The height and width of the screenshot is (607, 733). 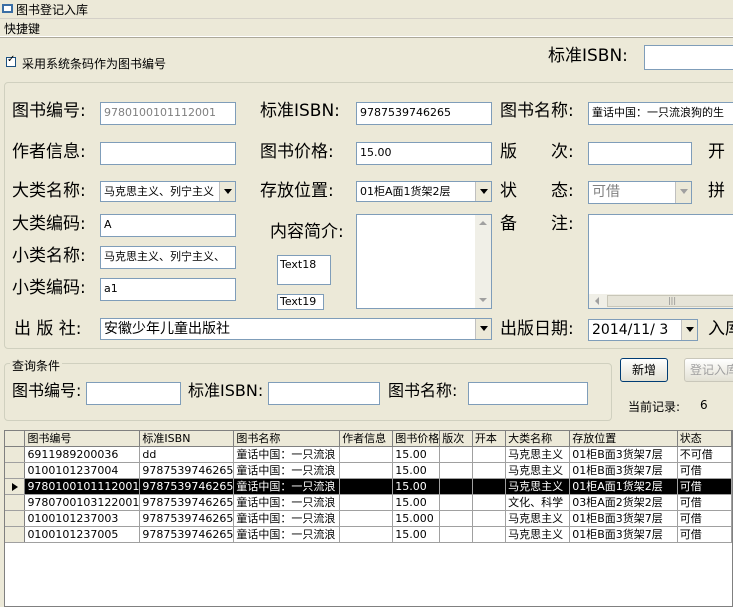 What do you see at coordinates (416, 439) in the screenshot?
I see `column-header: 图书价格` at bounding box center [416, 439].